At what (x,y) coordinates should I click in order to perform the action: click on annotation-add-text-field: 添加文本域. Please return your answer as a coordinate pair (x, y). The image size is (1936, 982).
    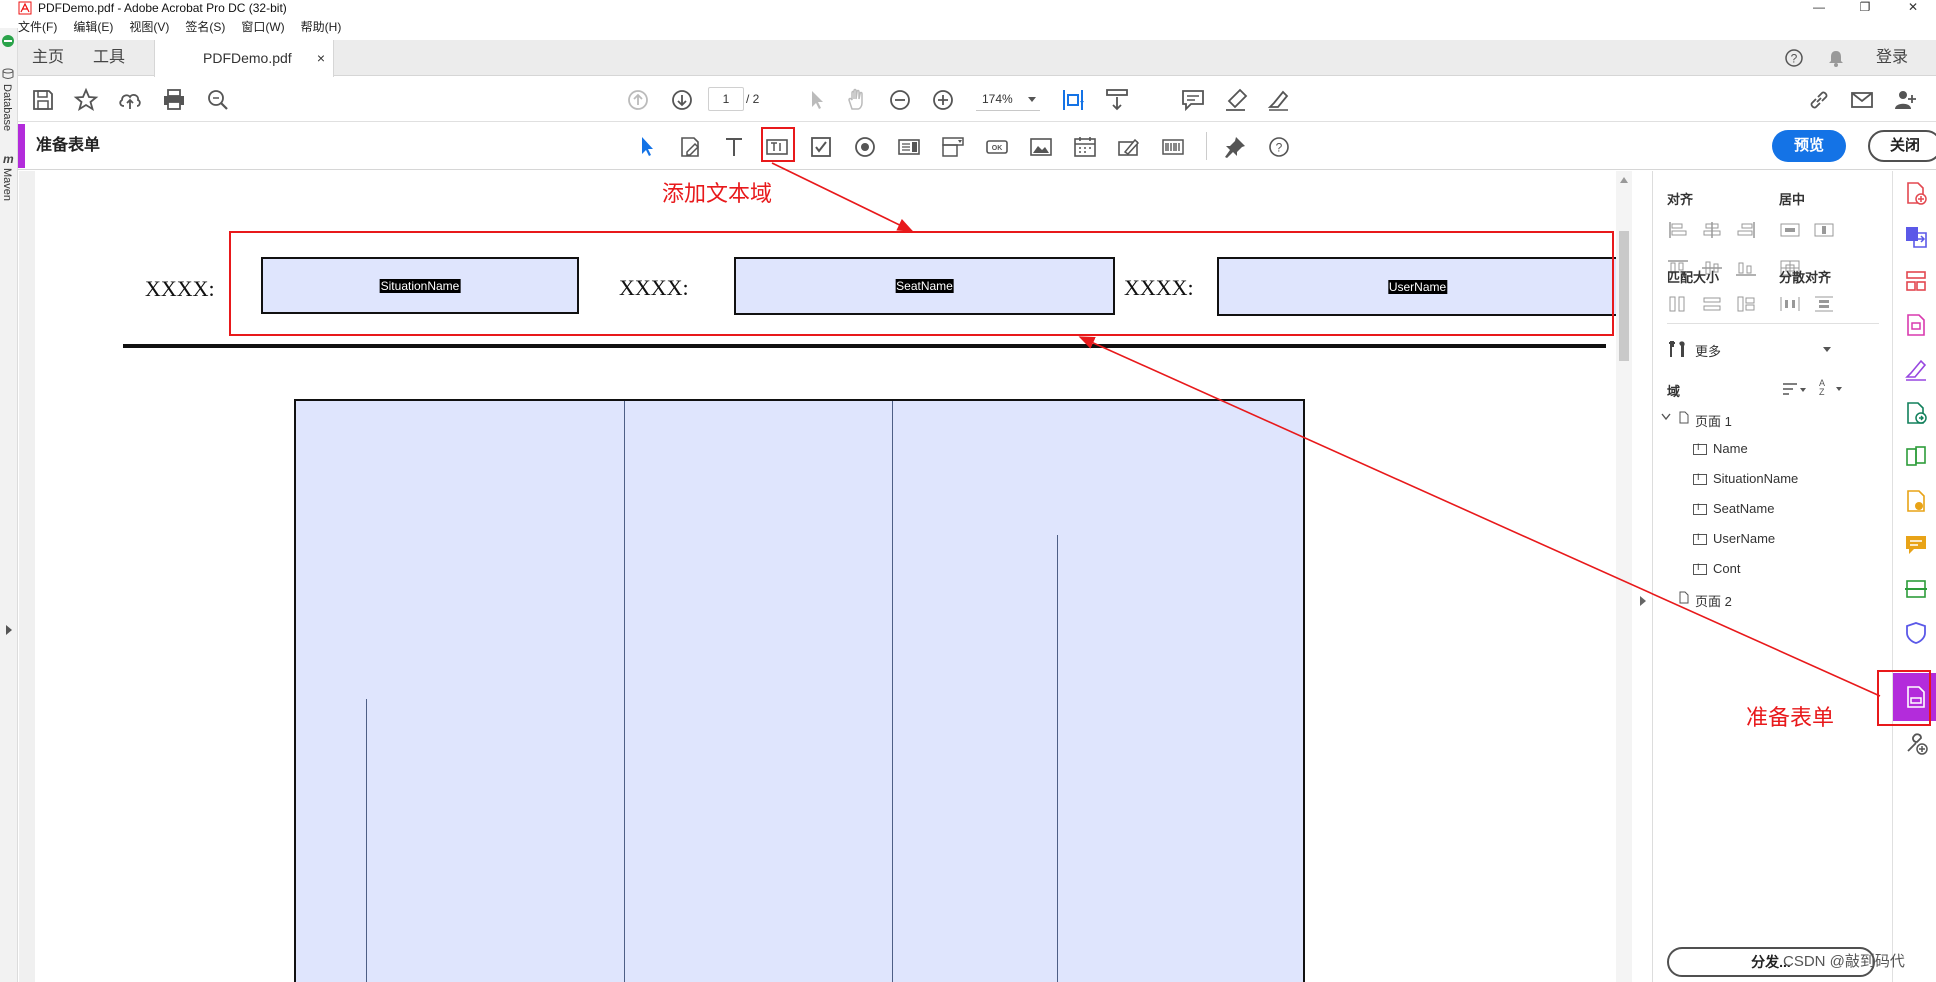
    Looking at the image, I should click on (717, 193).